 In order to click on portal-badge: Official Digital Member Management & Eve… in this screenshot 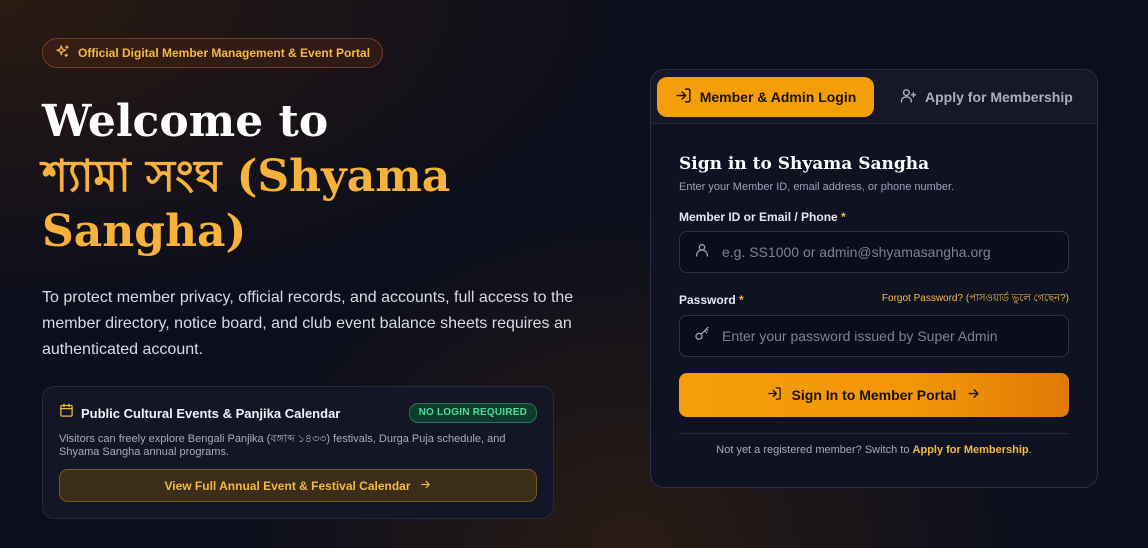, I will do `click(213, 53)`.